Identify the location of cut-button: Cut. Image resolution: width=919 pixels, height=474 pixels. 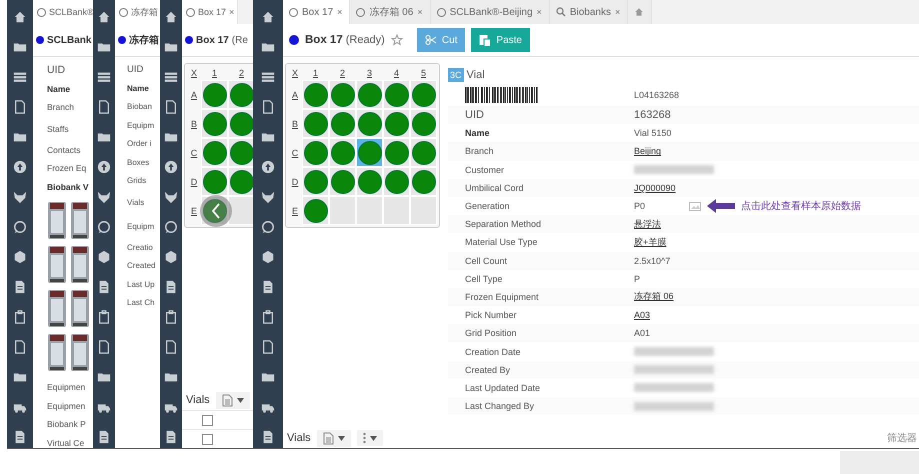
(441, 40).